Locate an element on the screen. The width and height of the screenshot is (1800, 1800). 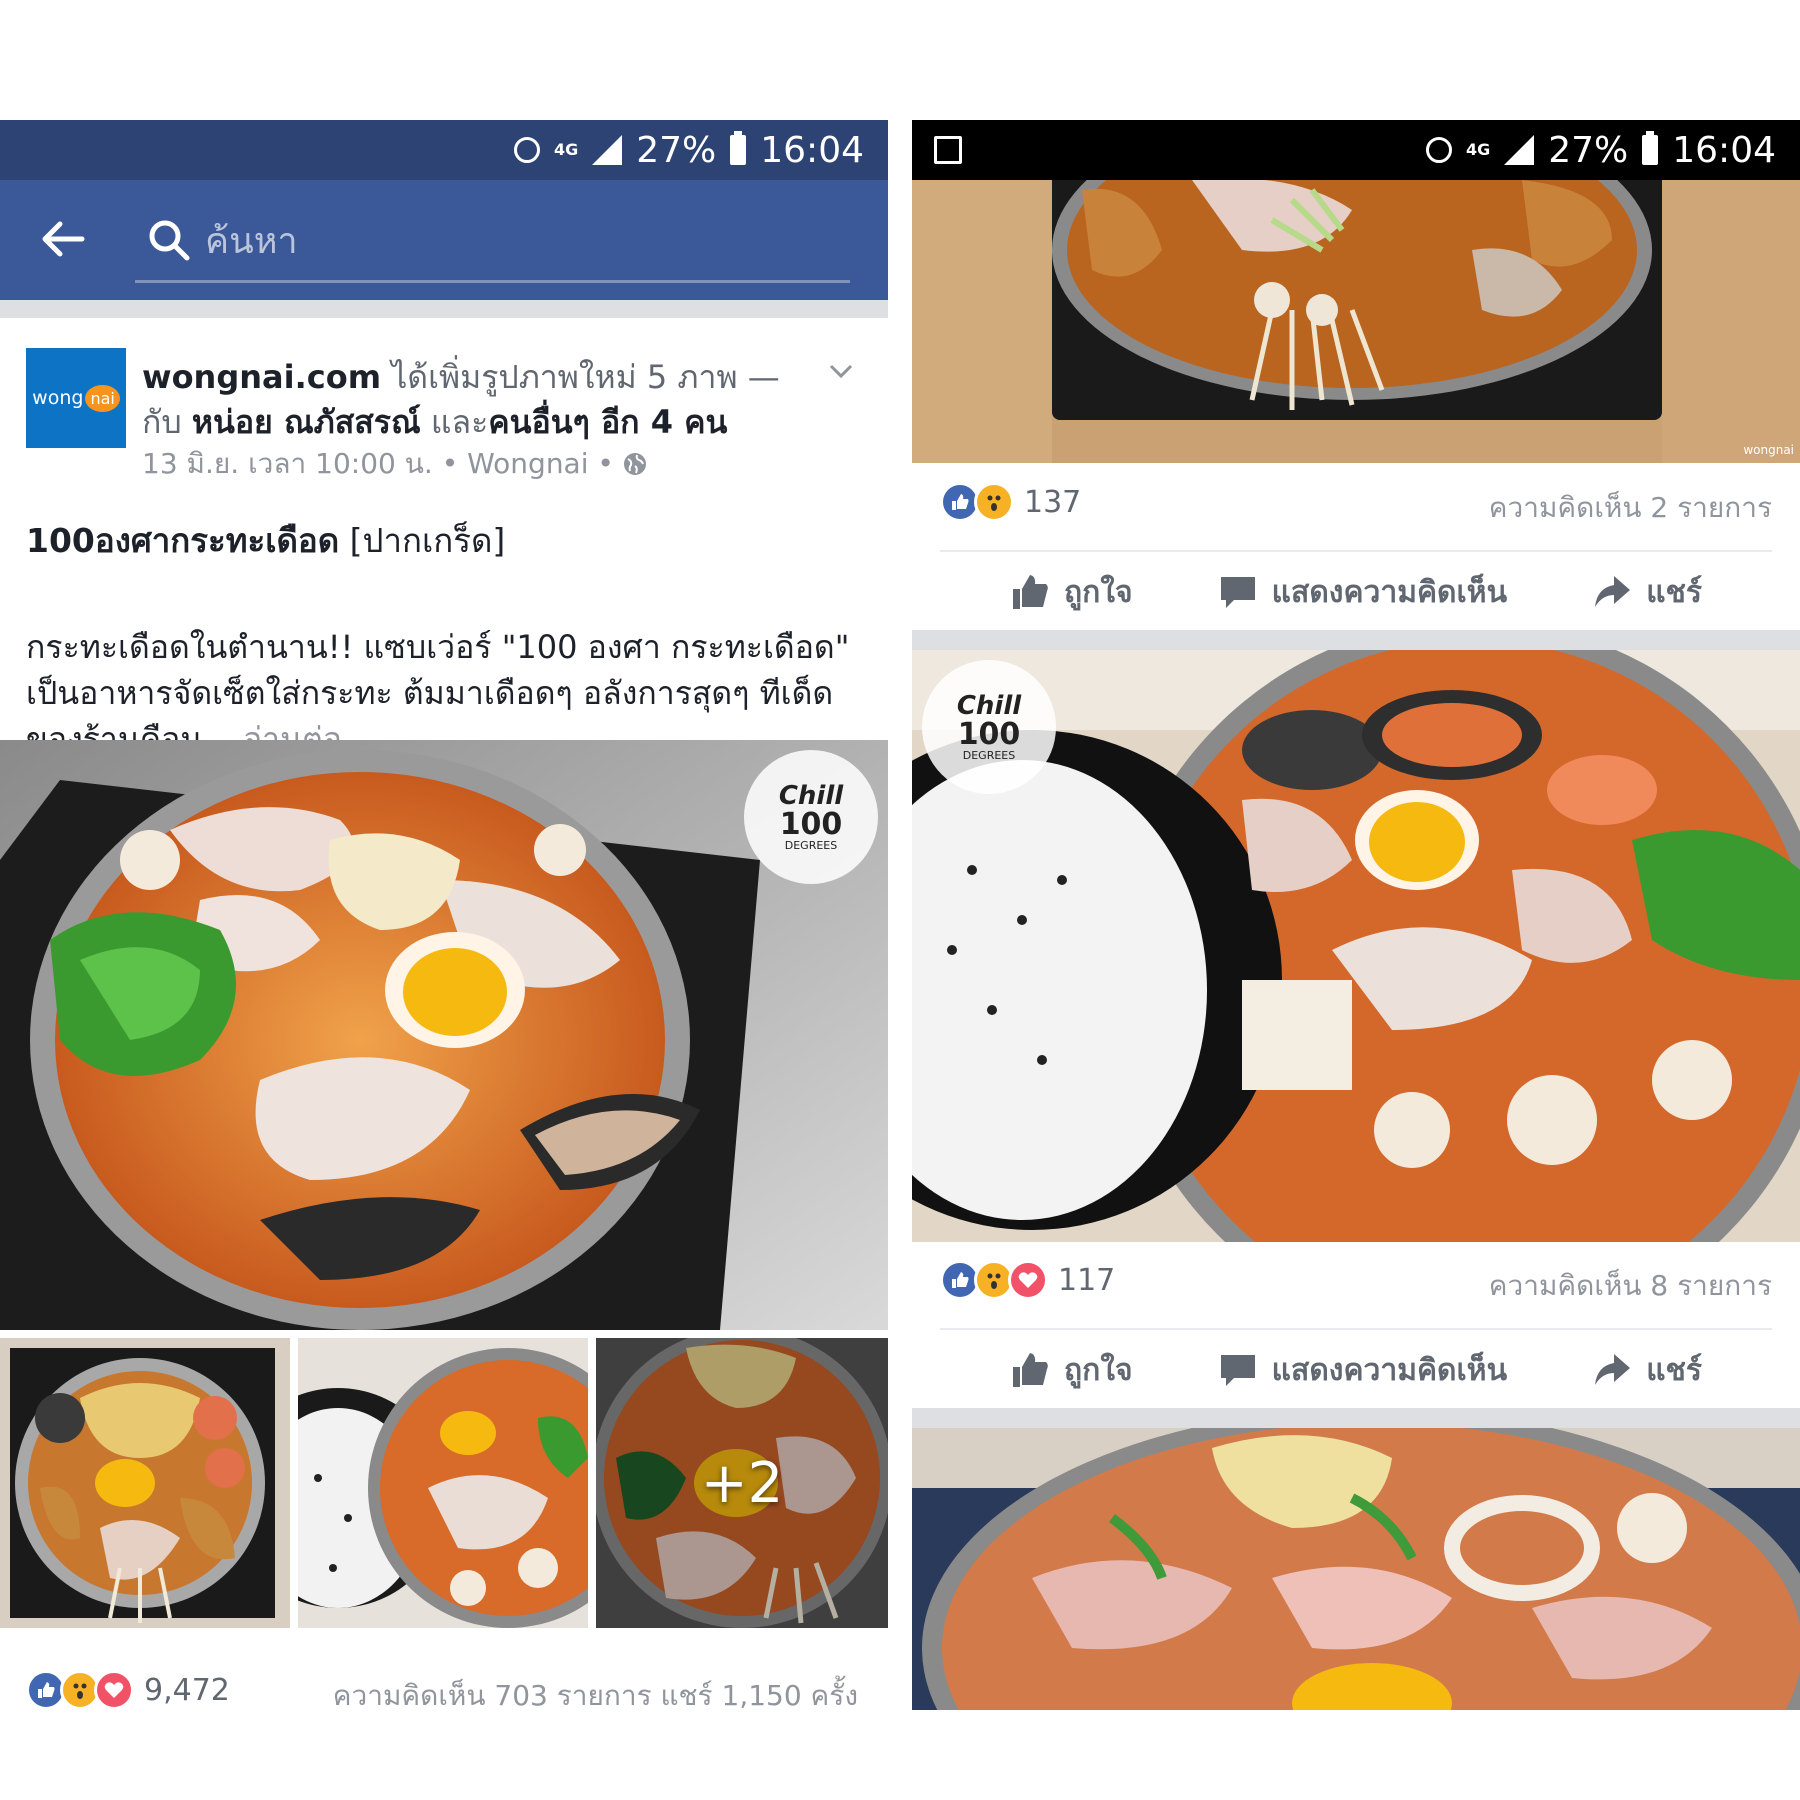
reaction-summary: 9,472 is located at coordinates (128, 1690).